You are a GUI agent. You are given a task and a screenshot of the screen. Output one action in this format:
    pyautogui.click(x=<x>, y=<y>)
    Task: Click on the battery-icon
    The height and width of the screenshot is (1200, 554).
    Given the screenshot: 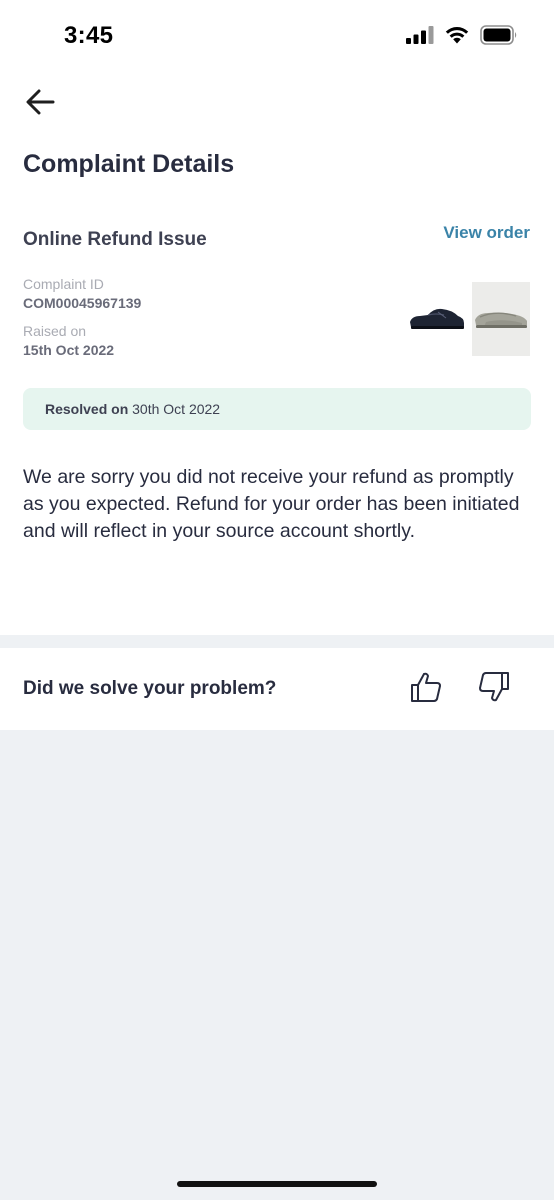 What is the action you would take?
    pyautogui.click(x=499, y=37)
    